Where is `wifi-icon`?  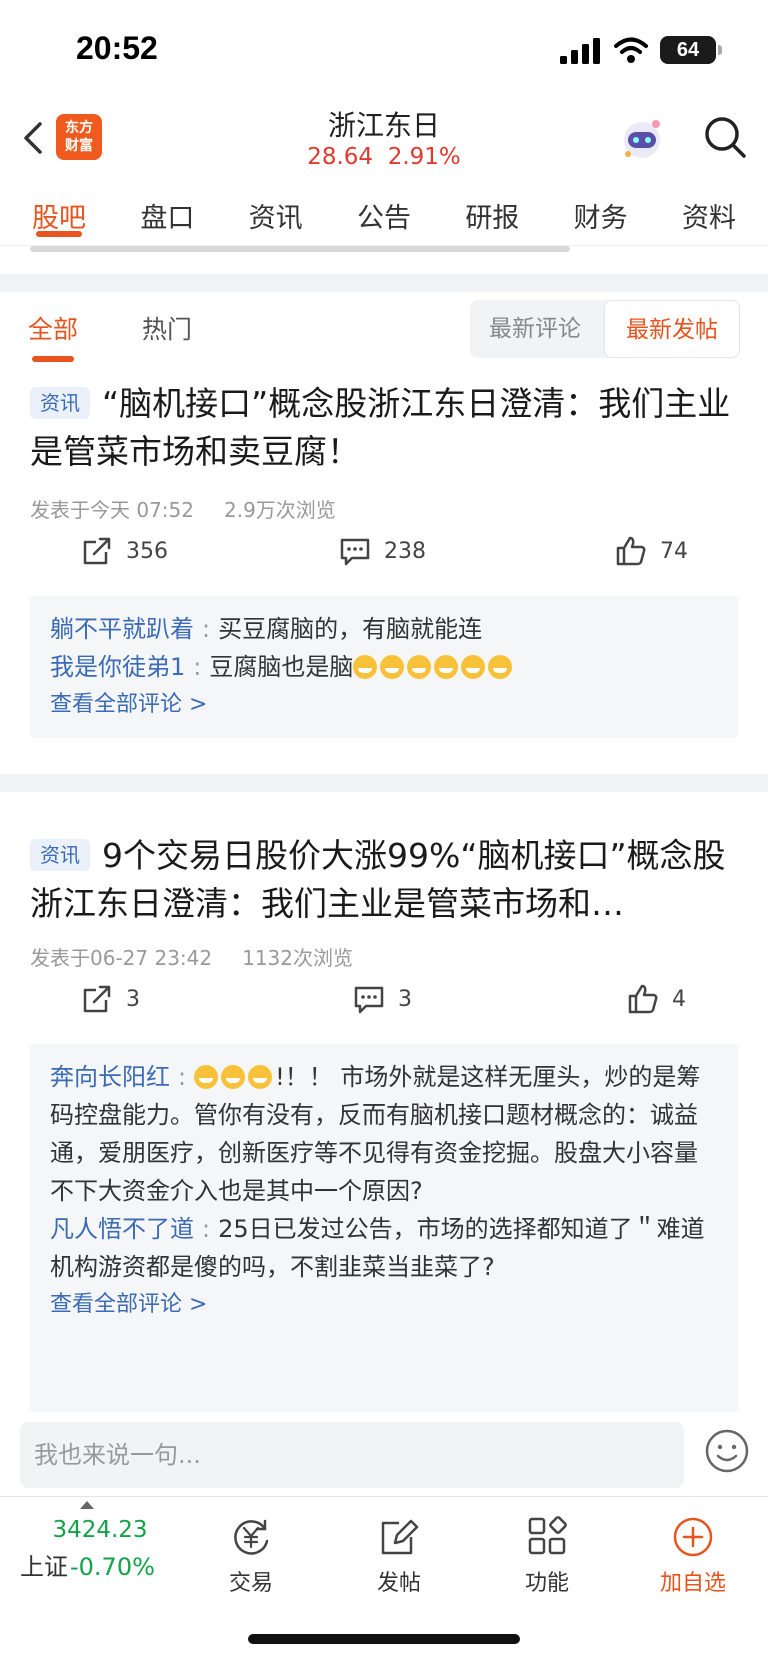
wifi-icon is located at coordinates (631, 50).